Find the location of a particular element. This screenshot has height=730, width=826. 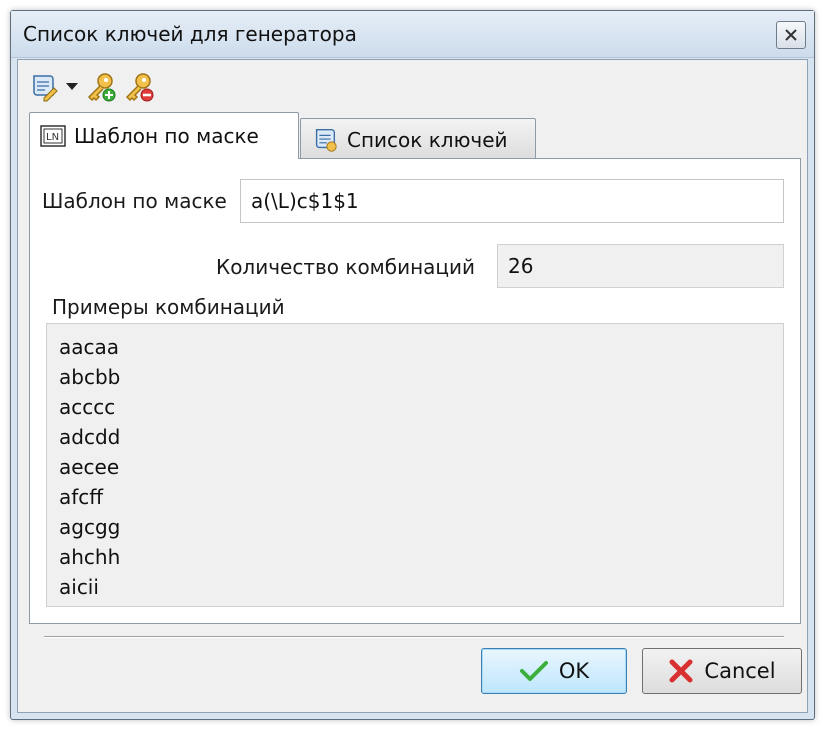

count-field: 26 is located at coordinates (640, 266).